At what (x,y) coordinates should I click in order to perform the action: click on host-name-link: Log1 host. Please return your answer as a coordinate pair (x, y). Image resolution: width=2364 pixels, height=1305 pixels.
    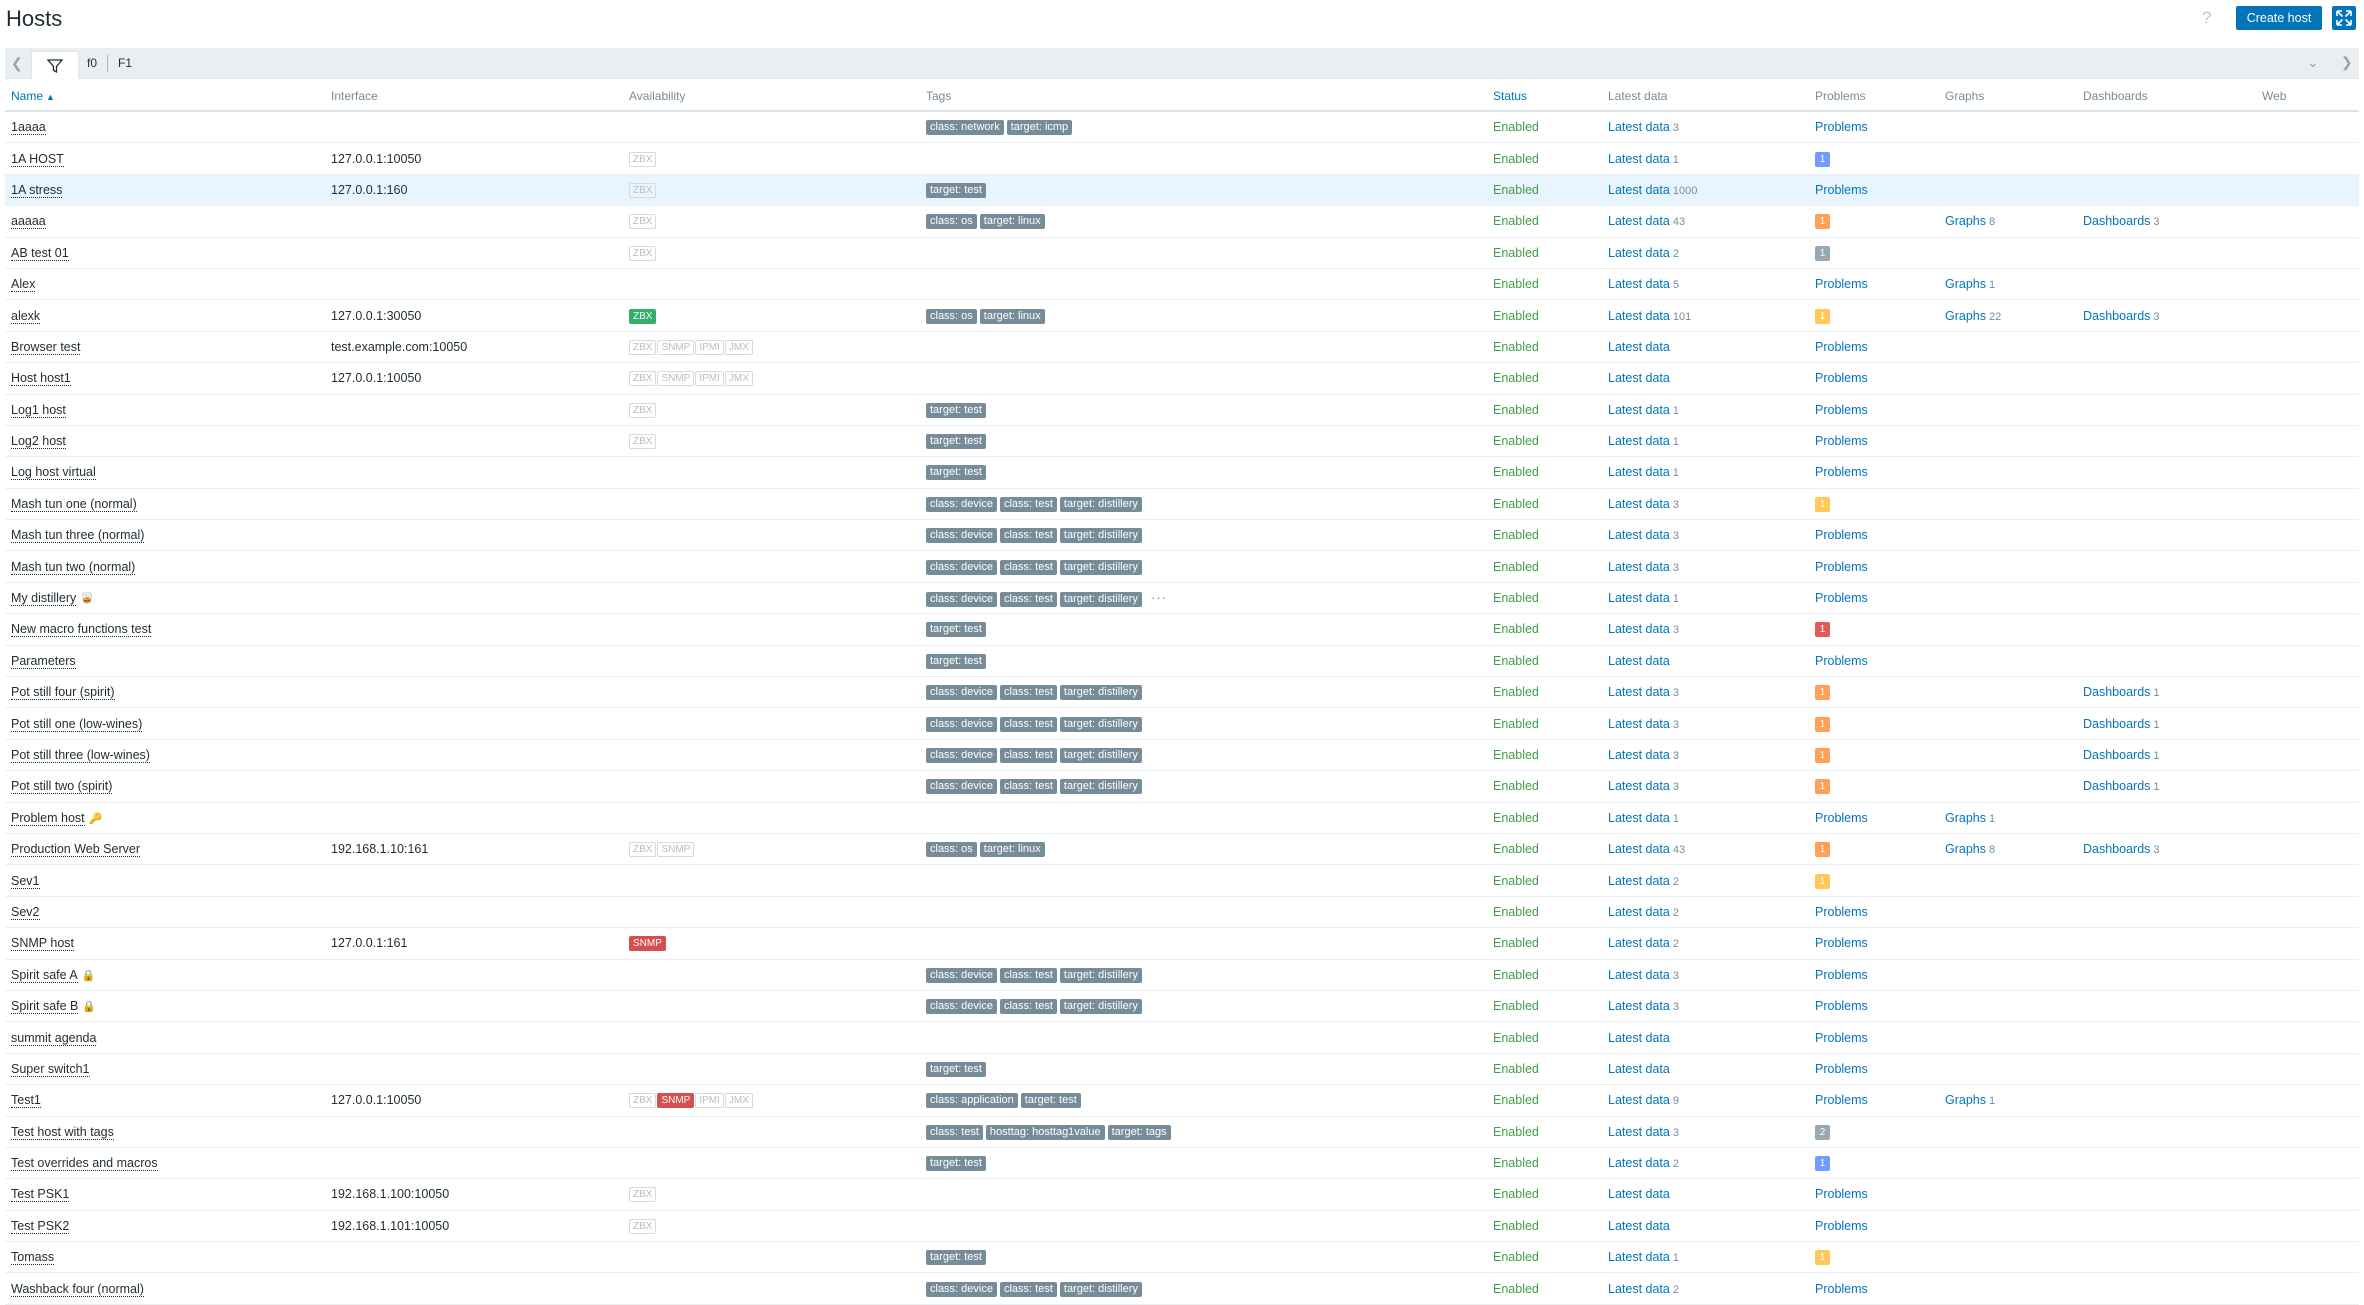
    Looking at the image, I should click on (38, 410).